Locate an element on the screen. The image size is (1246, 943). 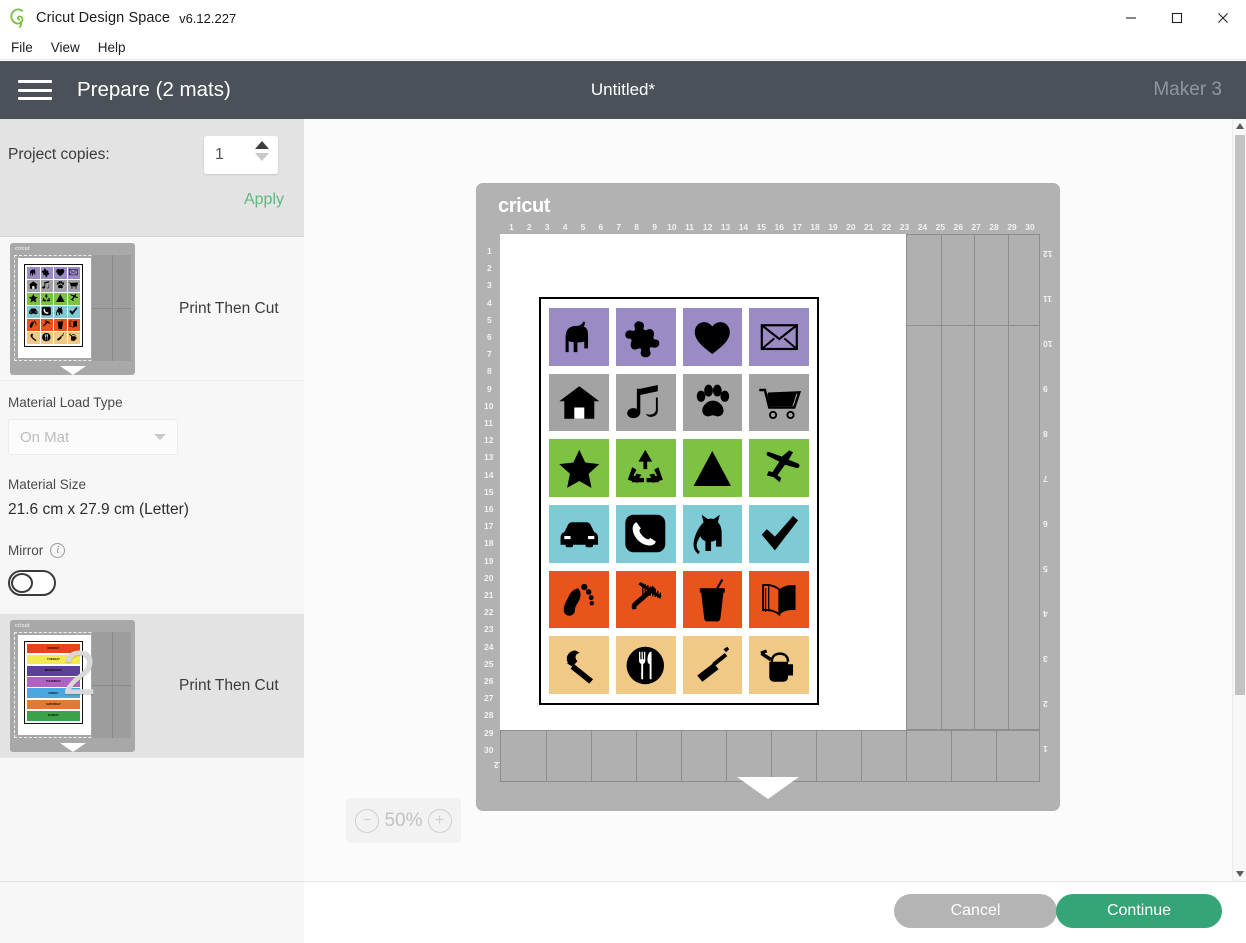
thumb2-day-label-4: THURSDAY is located at coordinates (53, 682).